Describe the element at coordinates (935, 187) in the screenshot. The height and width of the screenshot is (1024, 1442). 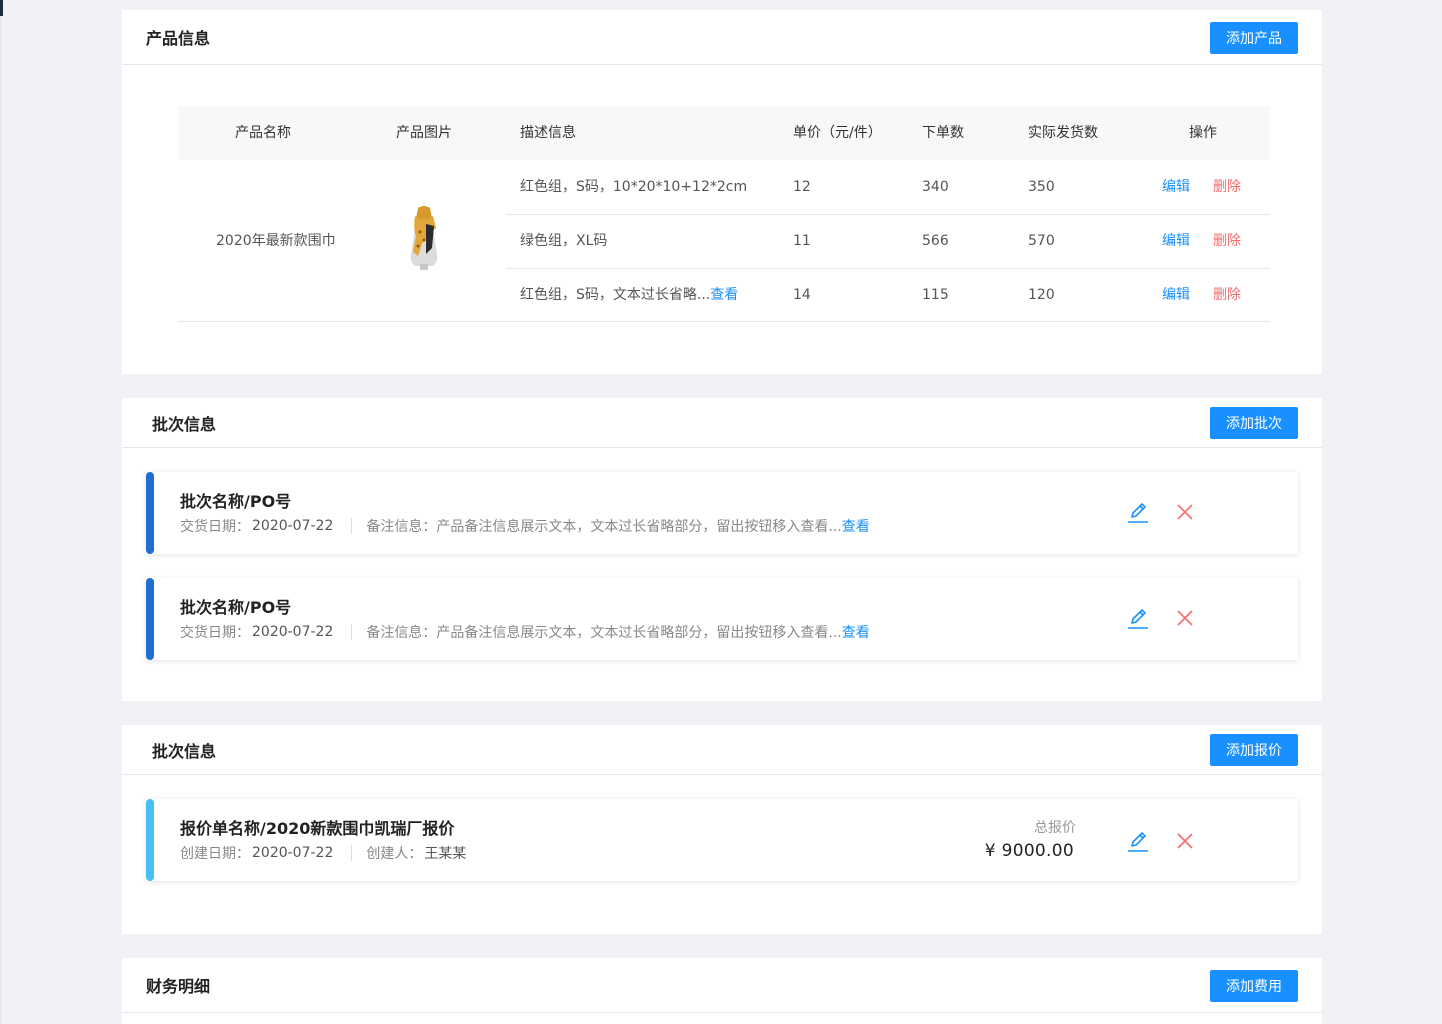
I see `row1-ordered: 340` at that location.